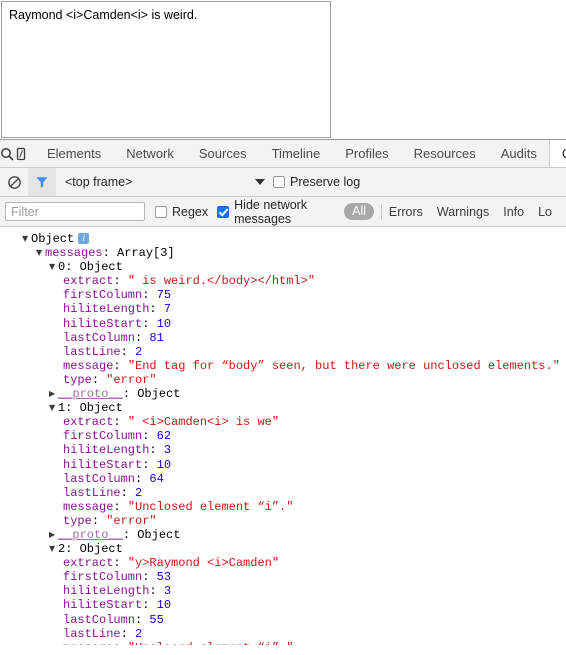 This screenshot has width=566, height=655. Describe the element at coordinates (113, 619) in the screenshot. I see `property-lastColumn: lastColumn: 55` at that location.